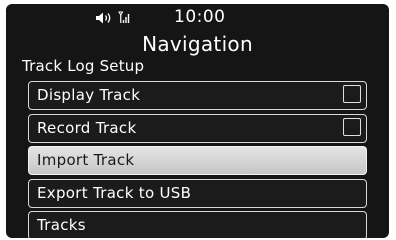 The image size is (396, 240). I want to click on status-bar: 10:00, so click(197, 18).